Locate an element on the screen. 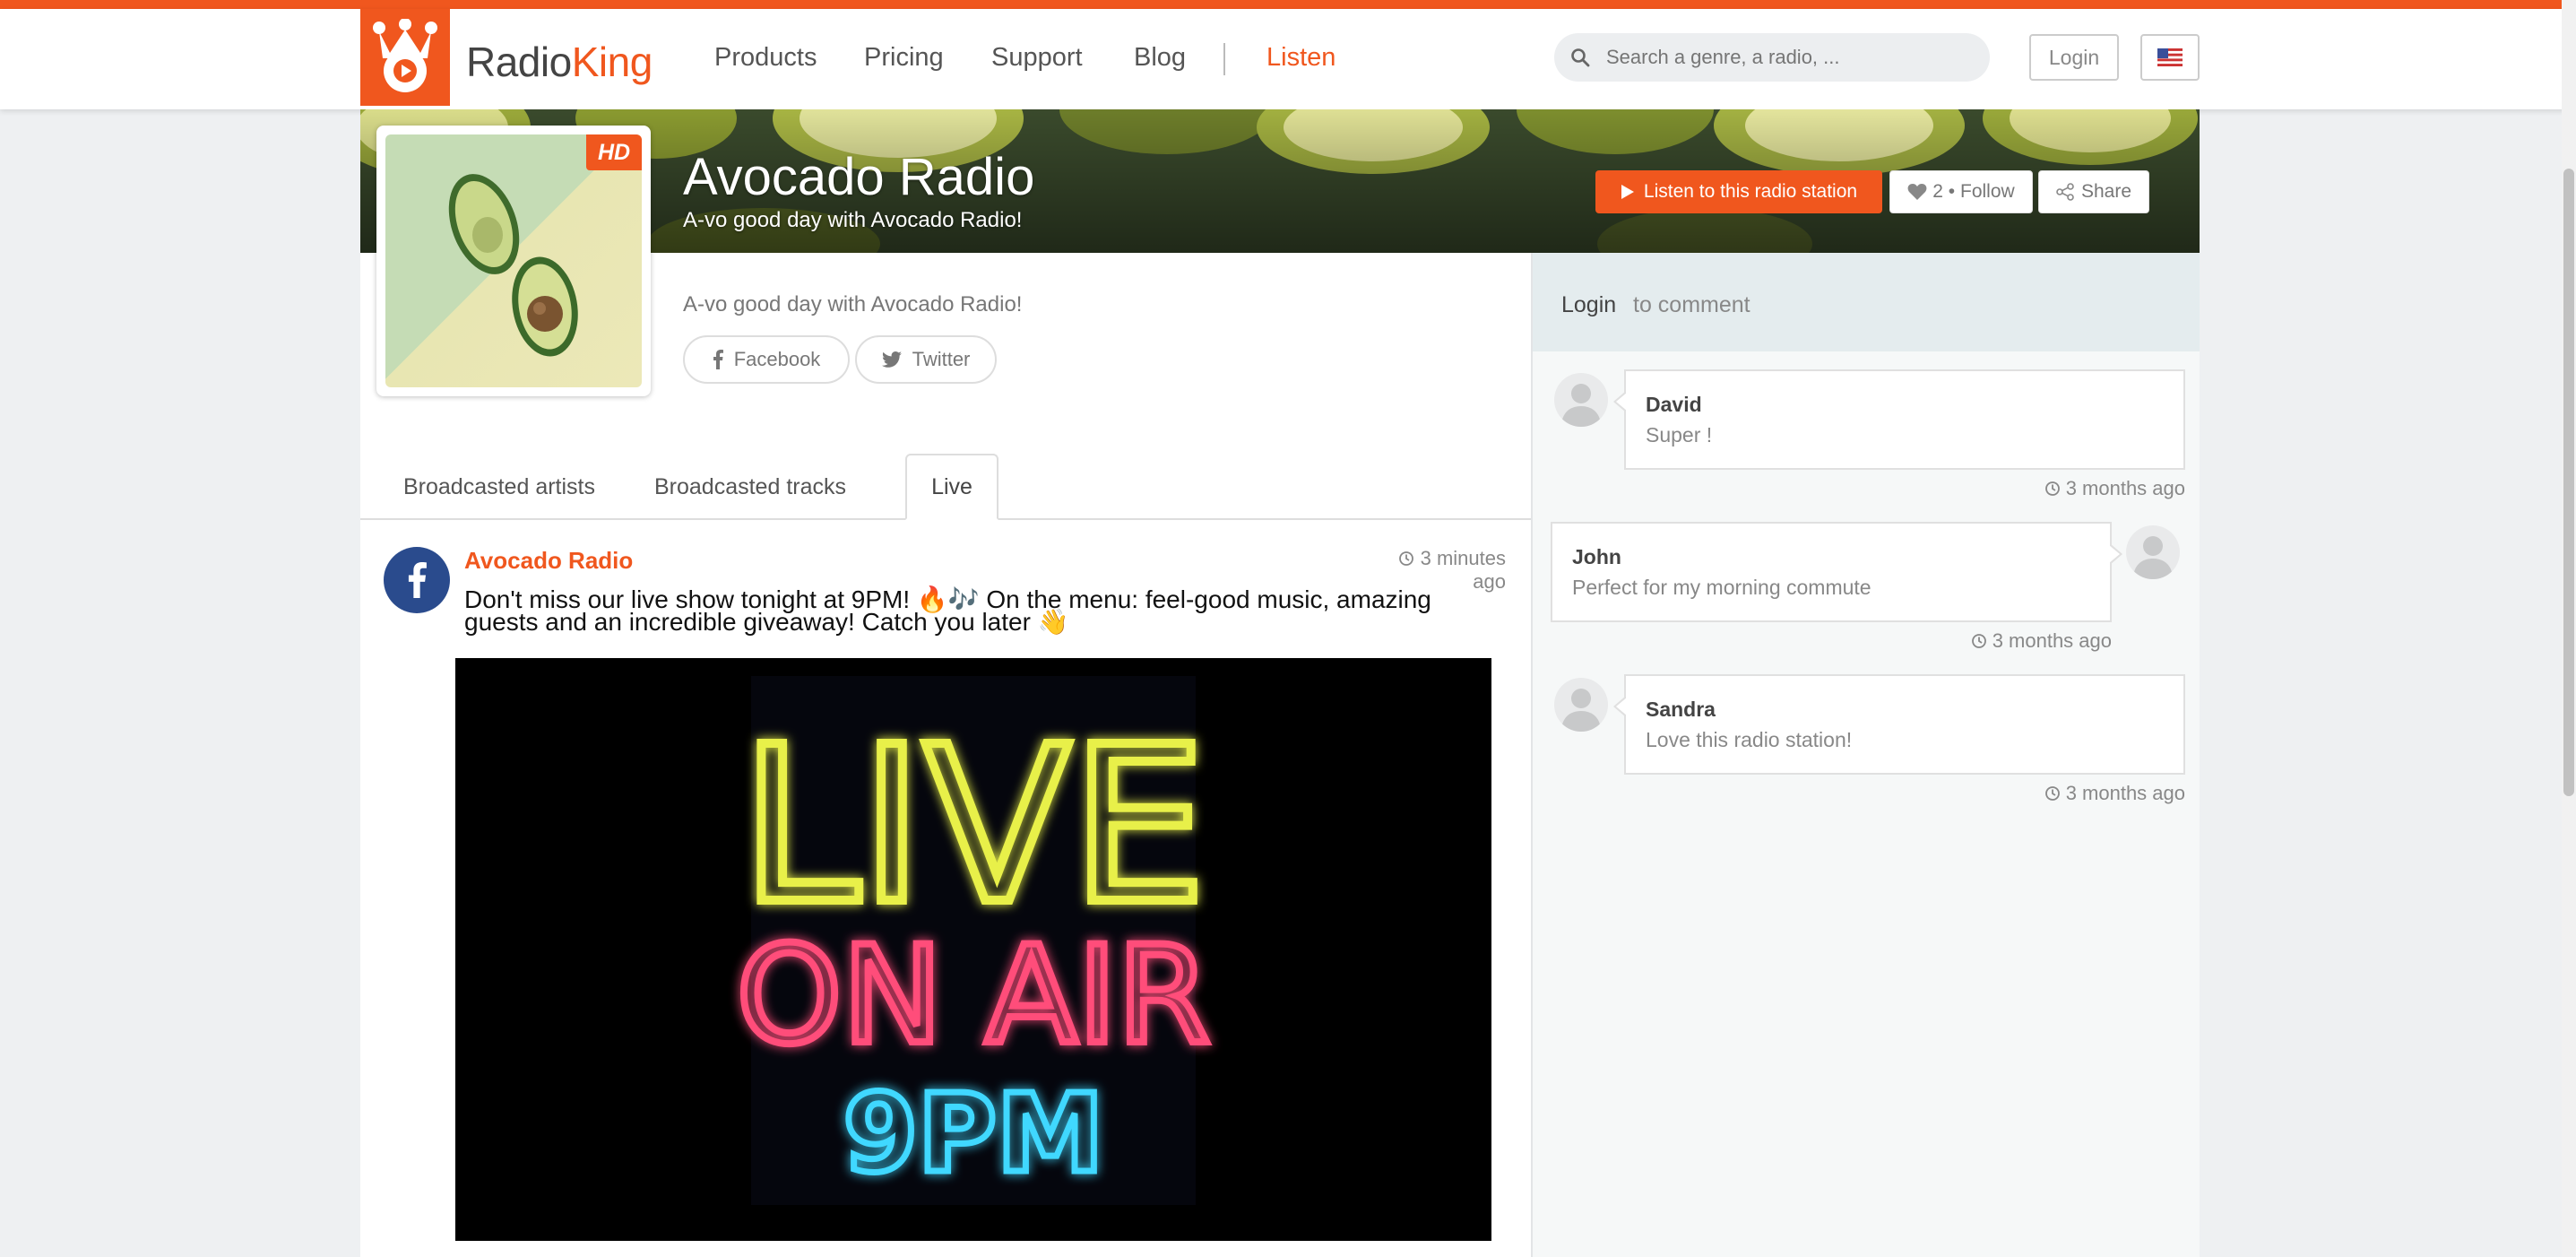  twitter-icon is located at coordinates (891, 359).